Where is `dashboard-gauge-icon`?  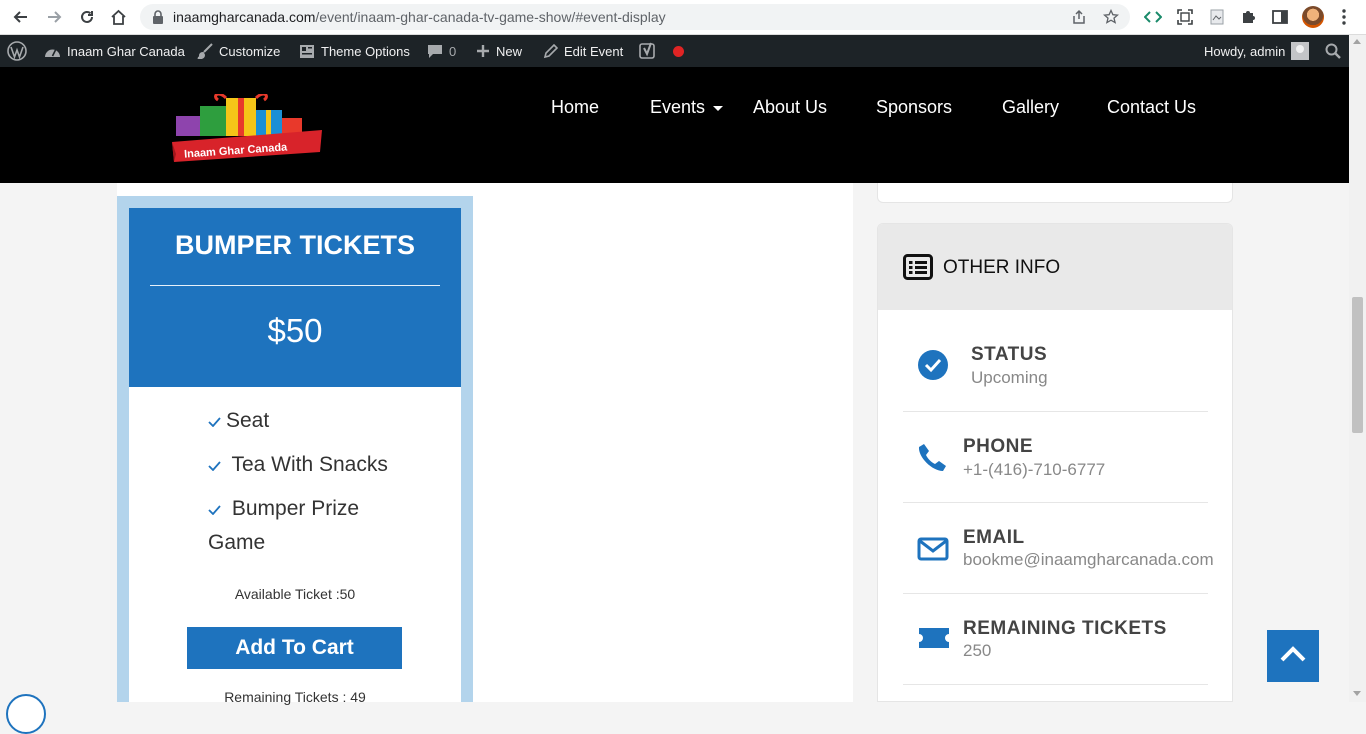 dashboard-gauge-icon is located at coordinates (52, 51).